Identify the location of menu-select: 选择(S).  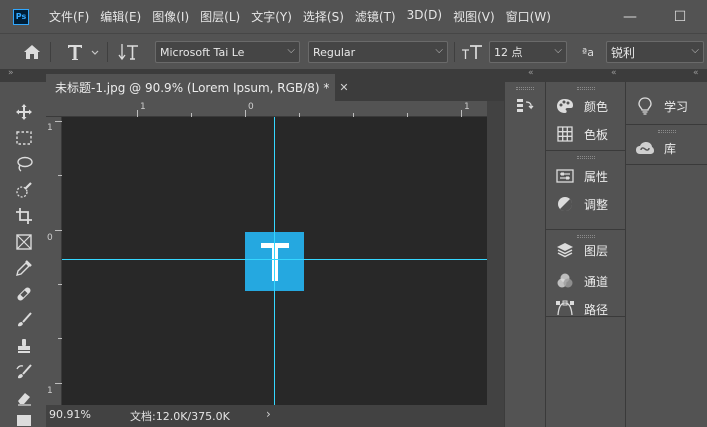
(323, 16).